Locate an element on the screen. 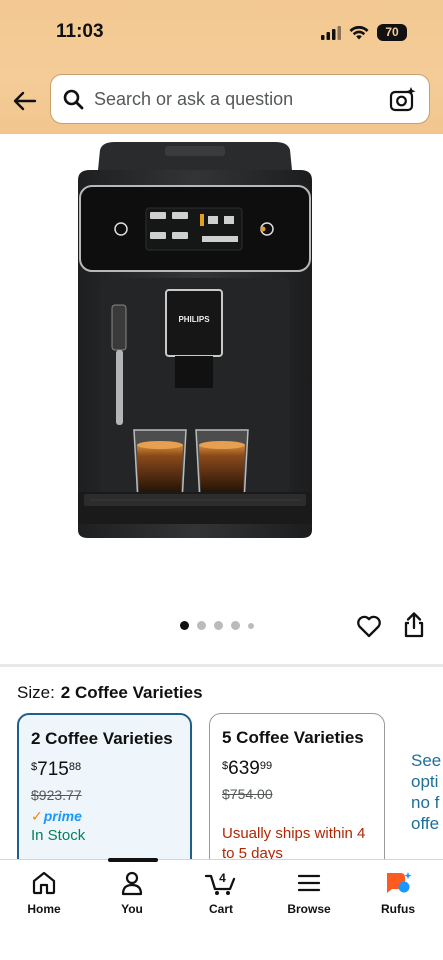  rufus-icon is located at coordinates (399, 882).